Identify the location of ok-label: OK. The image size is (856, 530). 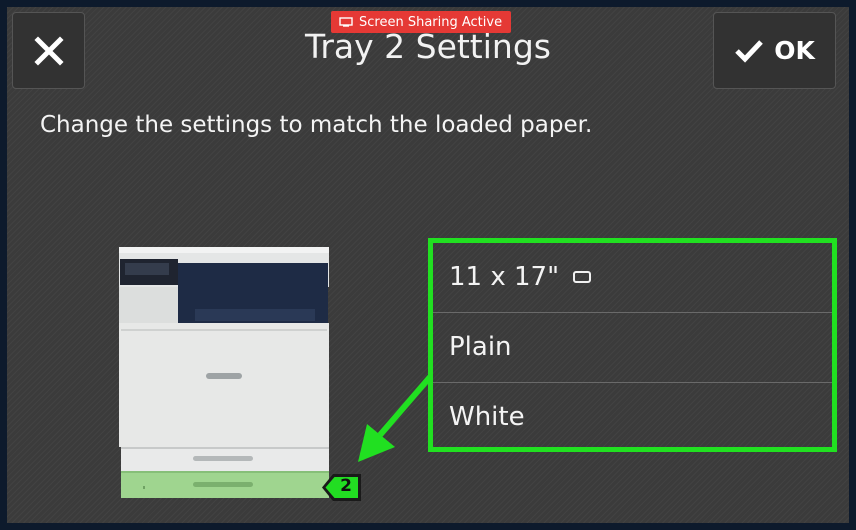
(794, 50).